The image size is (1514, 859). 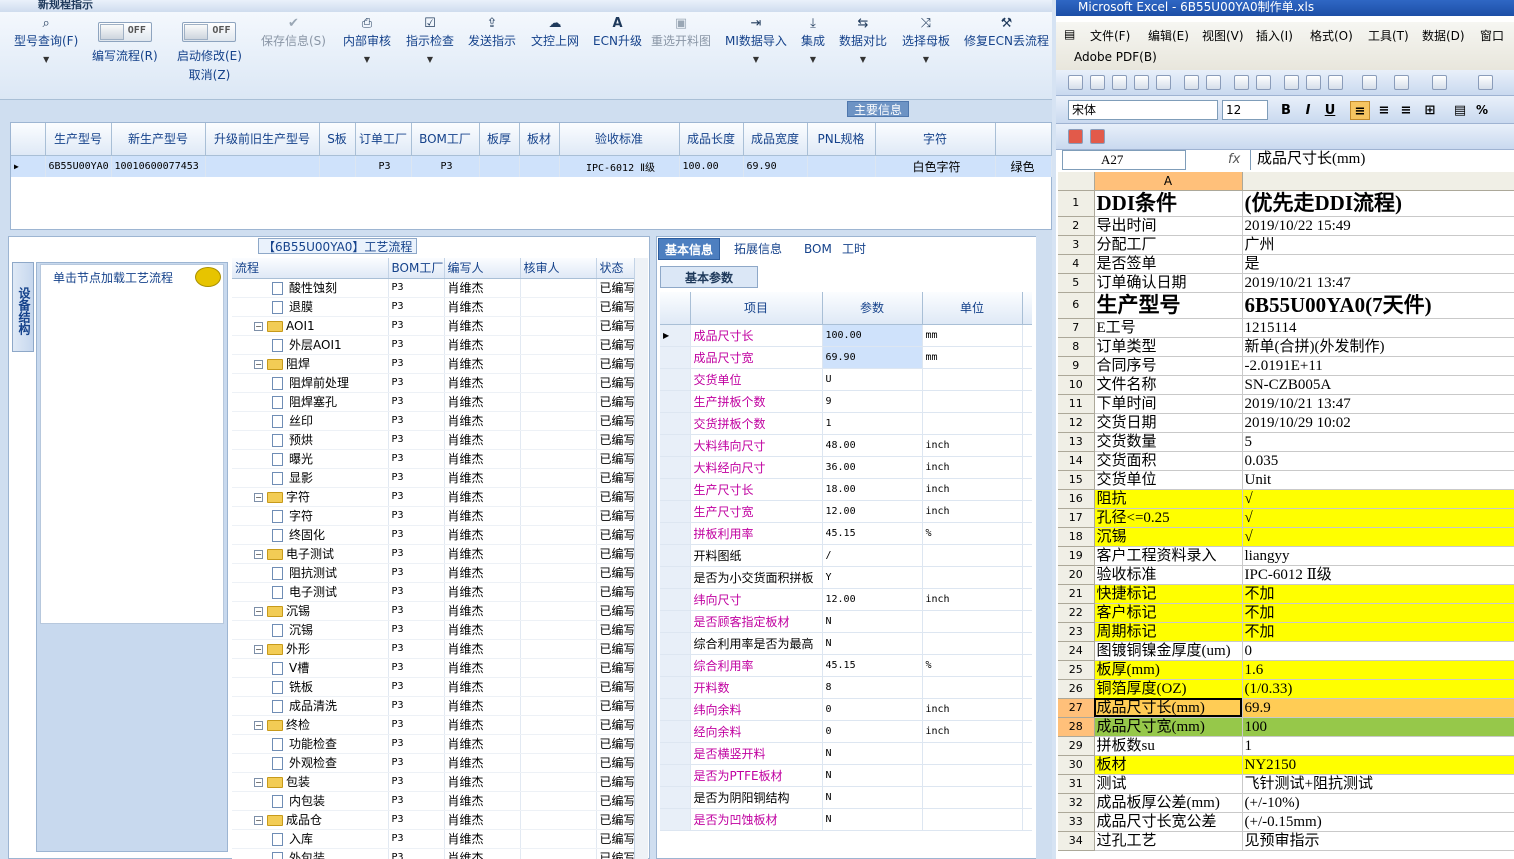 What do you see at coordinates (1378, 283) in the screenshot?
I see `cell-b: 2019/10/21 13:47` at bounding box center [1378, 283].